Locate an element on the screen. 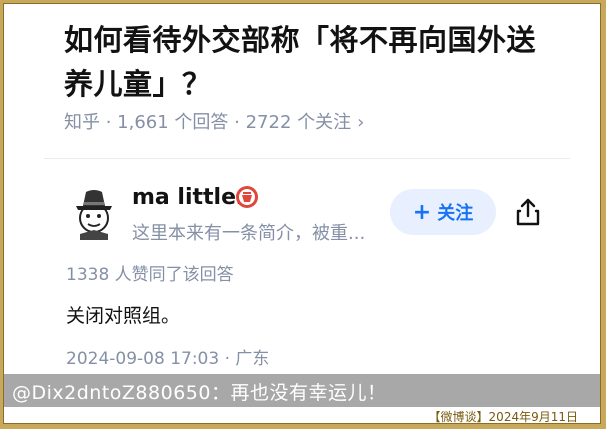 Image resolution: width=606 pixels, height=429 pixels. avatar is located at coordinates (94, 212).